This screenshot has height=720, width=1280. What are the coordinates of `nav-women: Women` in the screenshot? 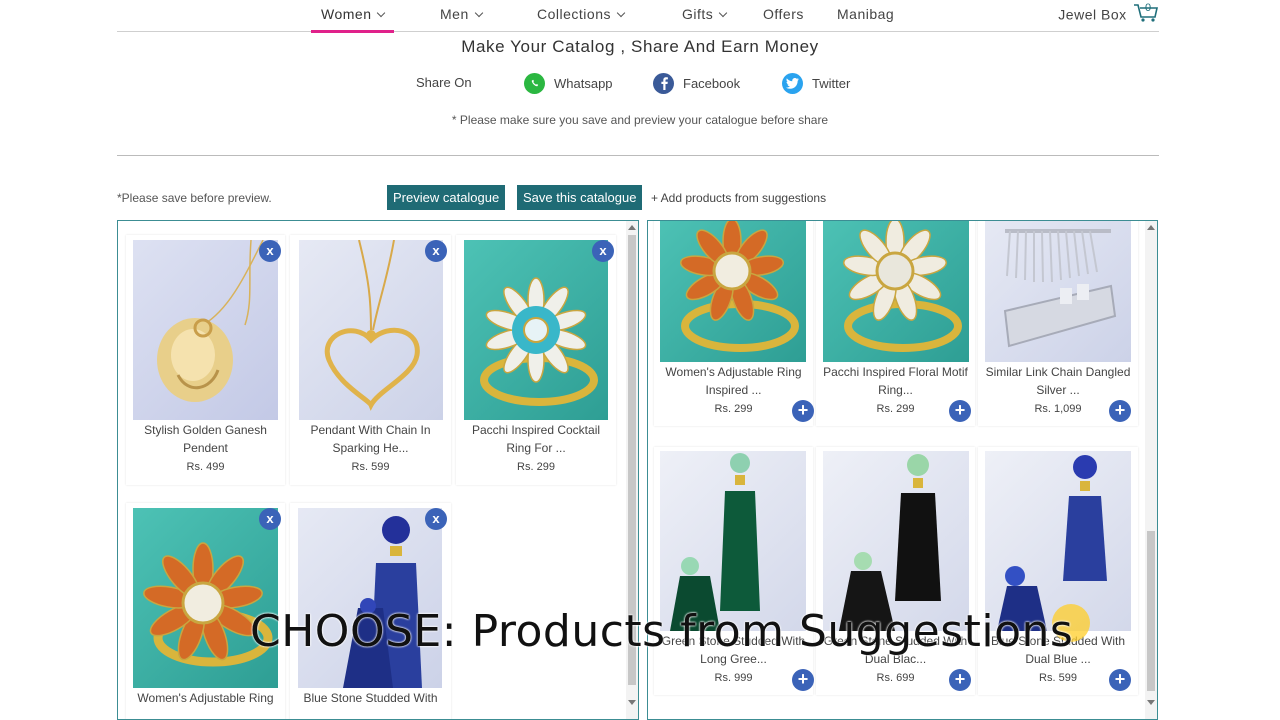 It's located at (353, 19).